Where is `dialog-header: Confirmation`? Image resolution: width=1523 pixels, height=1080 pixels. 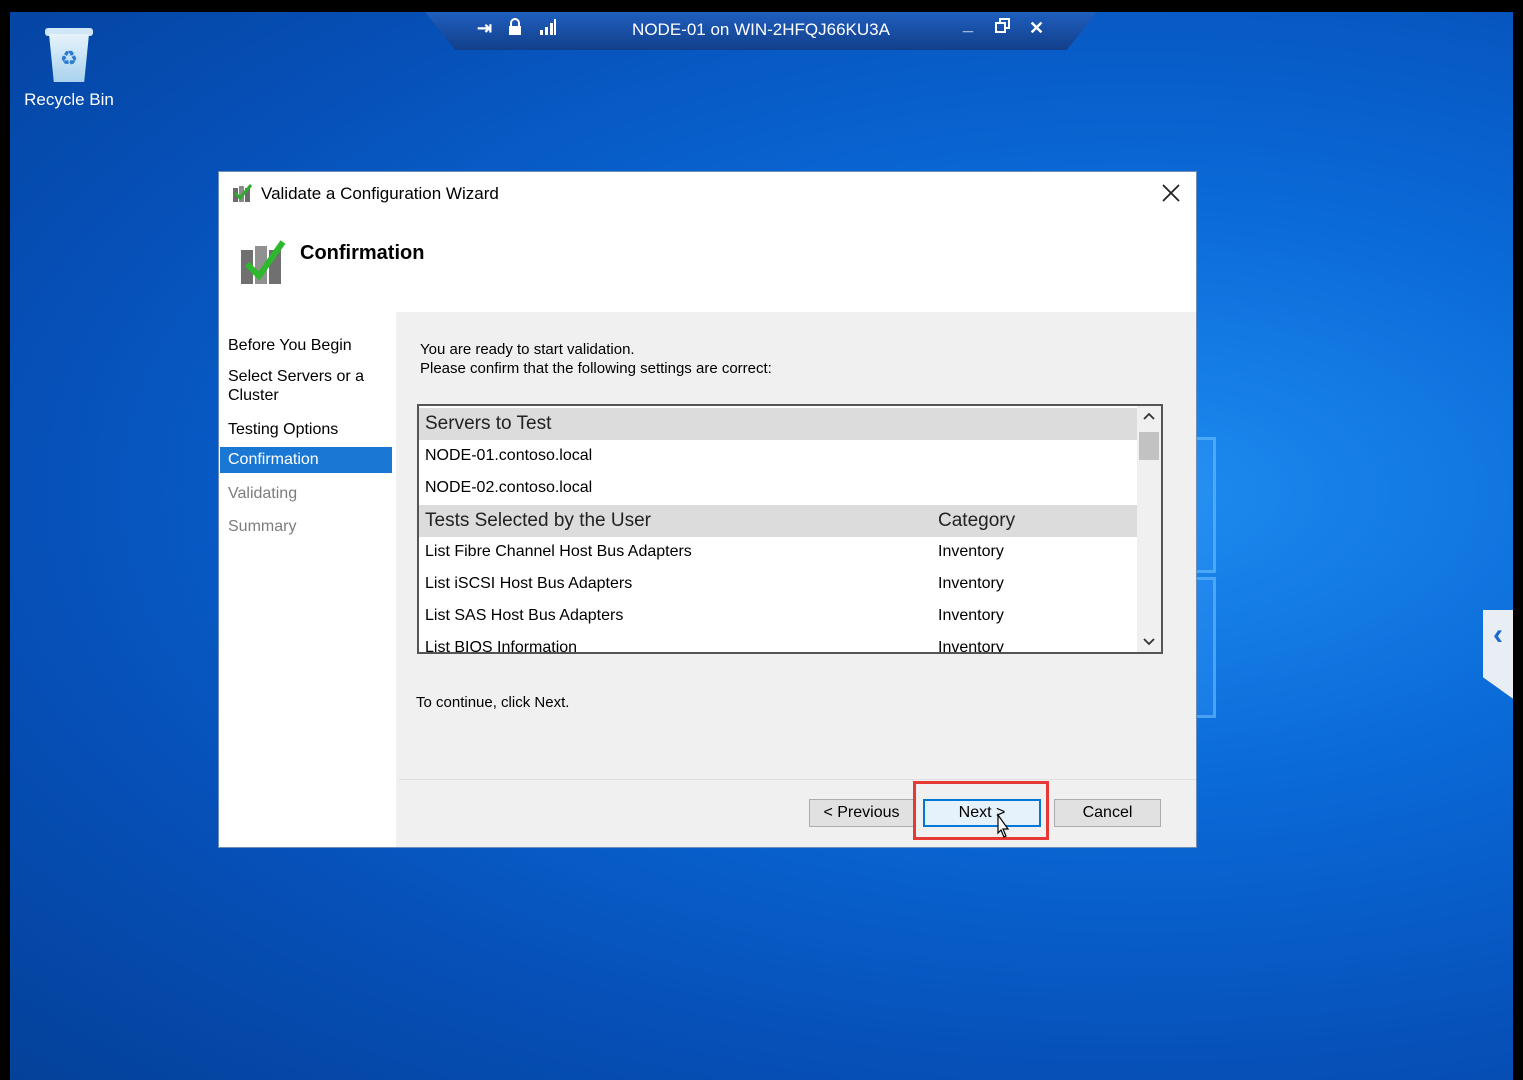 dialog-header: Confirmation is located at coordinates (707, 264).